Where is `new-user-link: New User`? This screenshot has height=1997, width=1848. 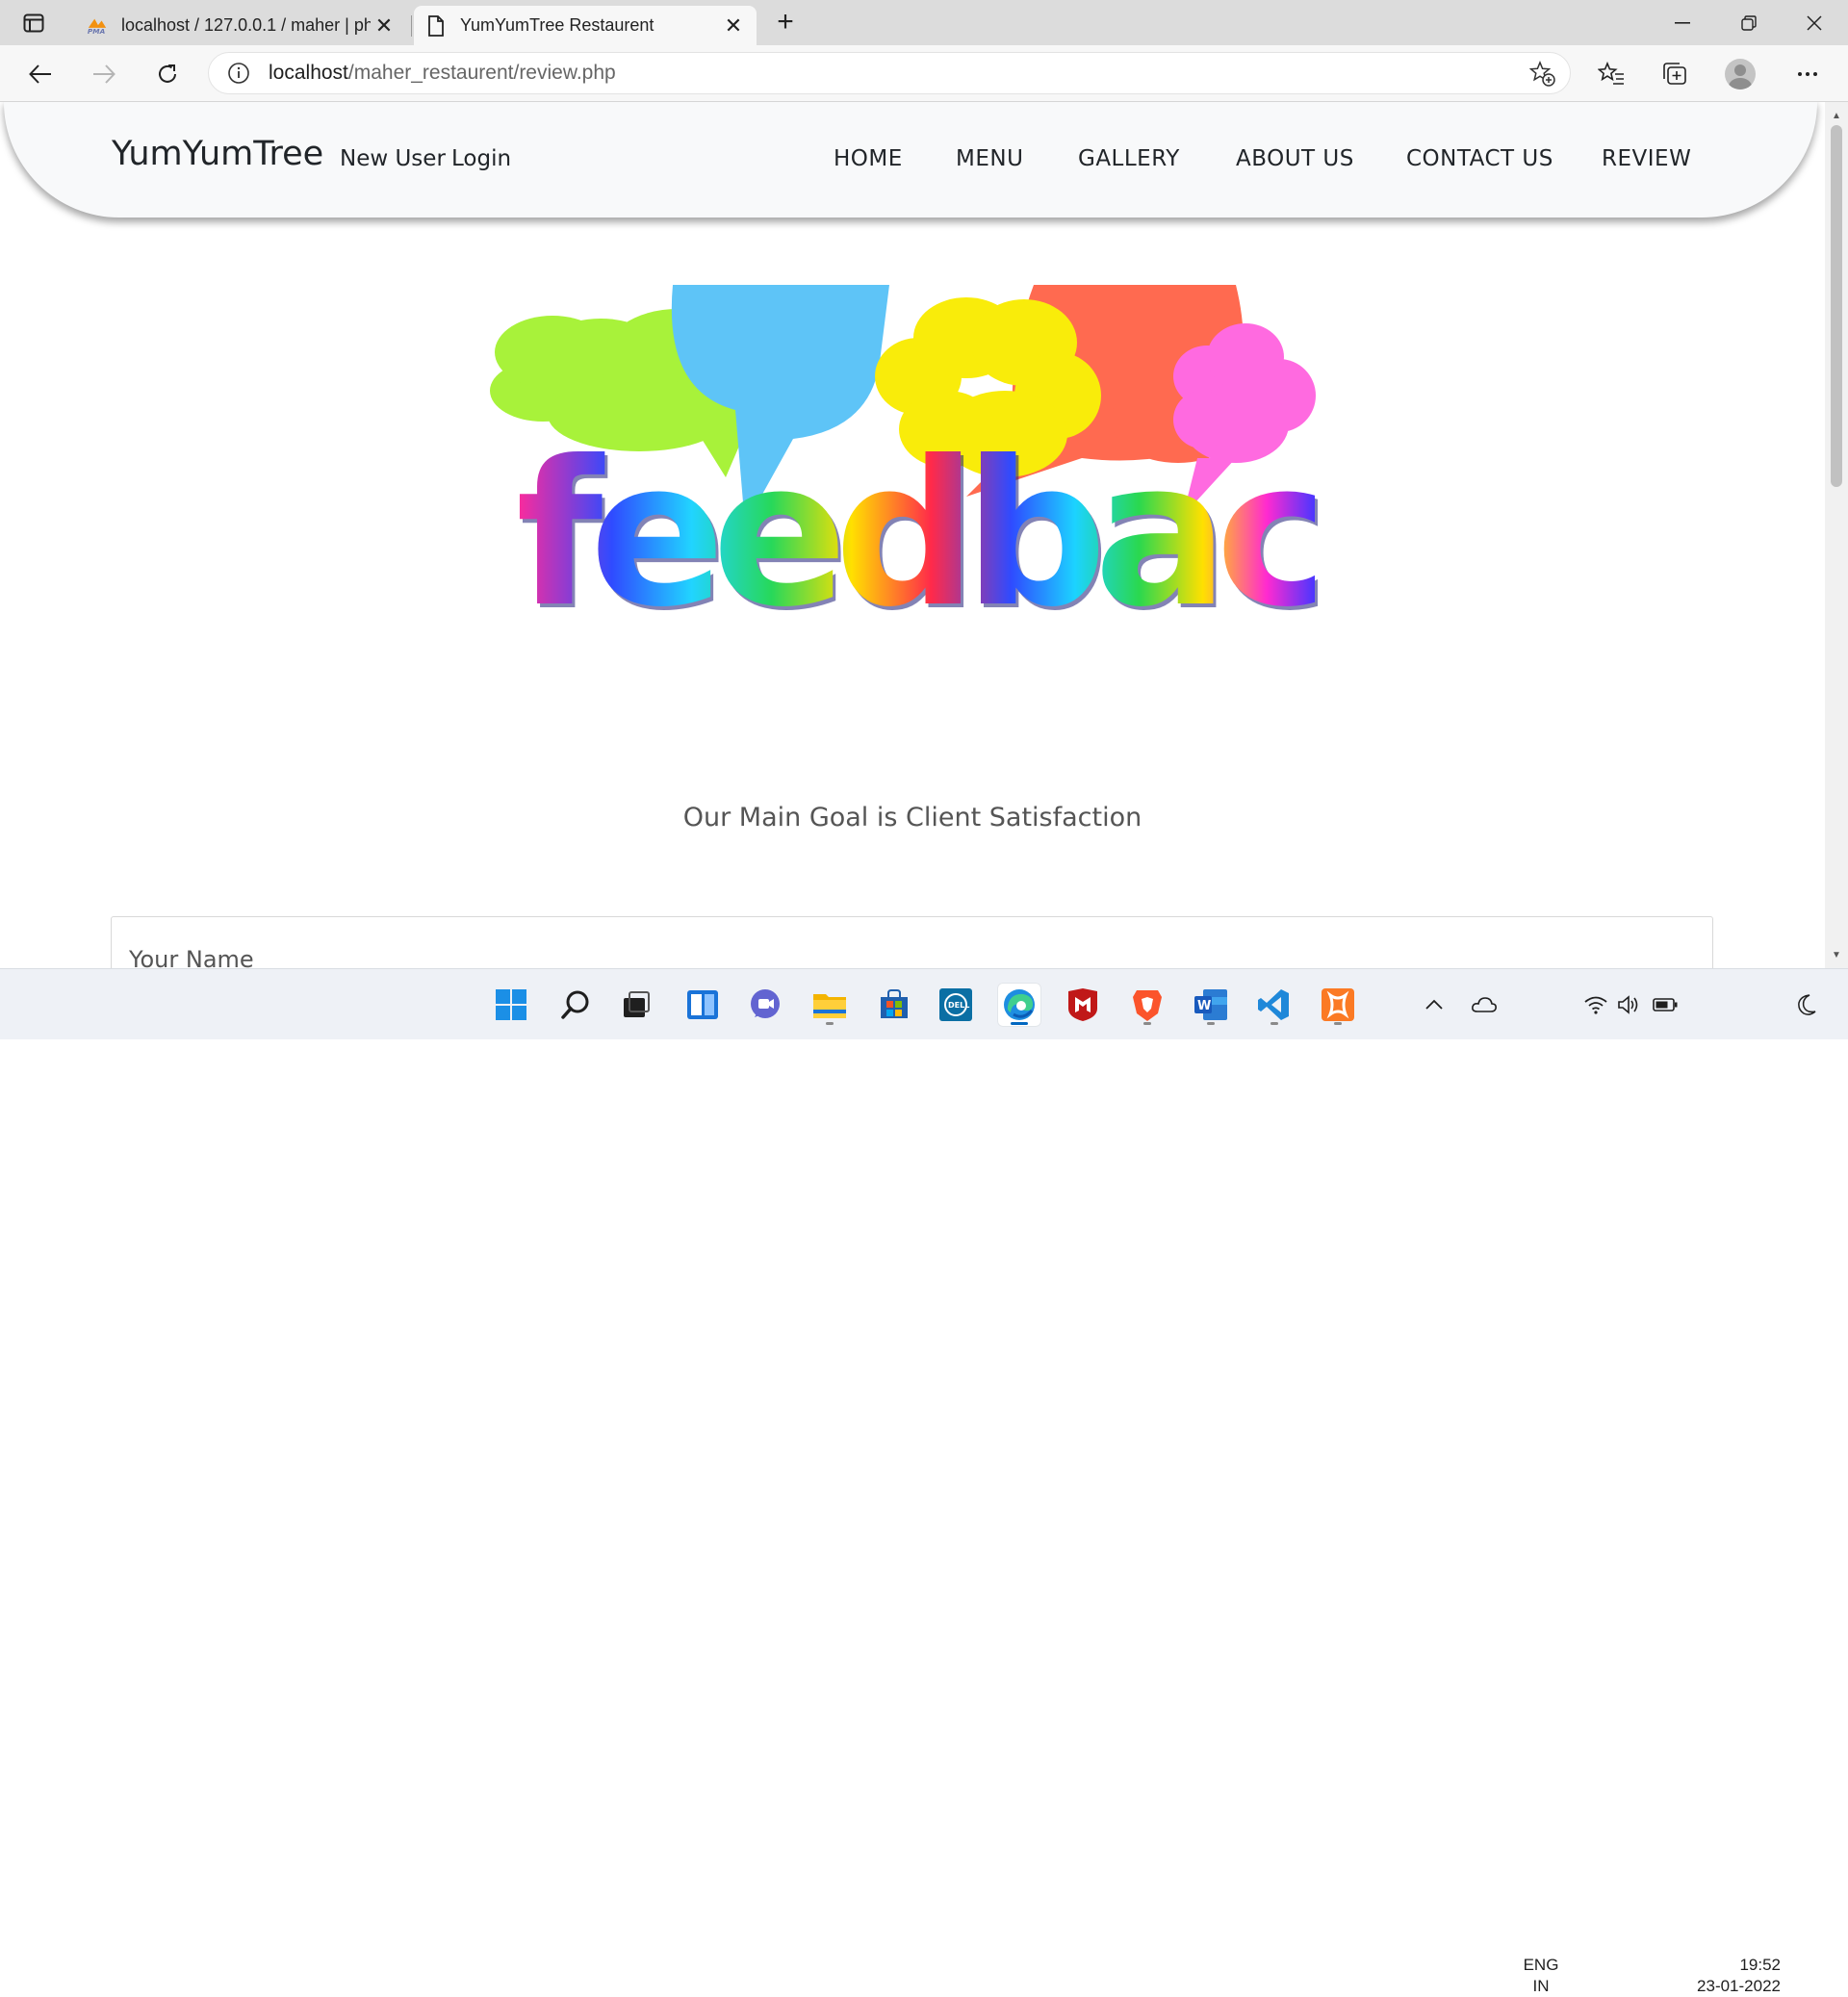 new-user-link: New User is located at coordinates (393, 159).